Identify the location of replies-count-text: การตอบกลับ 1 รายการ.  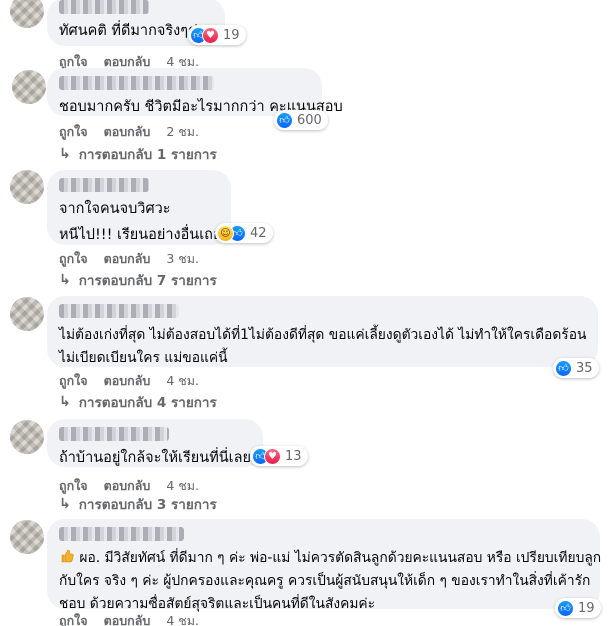
(147, 155).